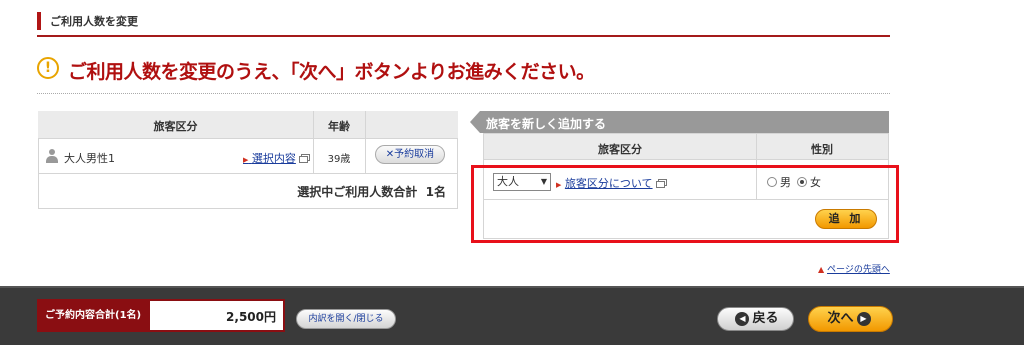 This screenshot has height=345, width=1024. I want to click on column-divider, so click(365, 142).